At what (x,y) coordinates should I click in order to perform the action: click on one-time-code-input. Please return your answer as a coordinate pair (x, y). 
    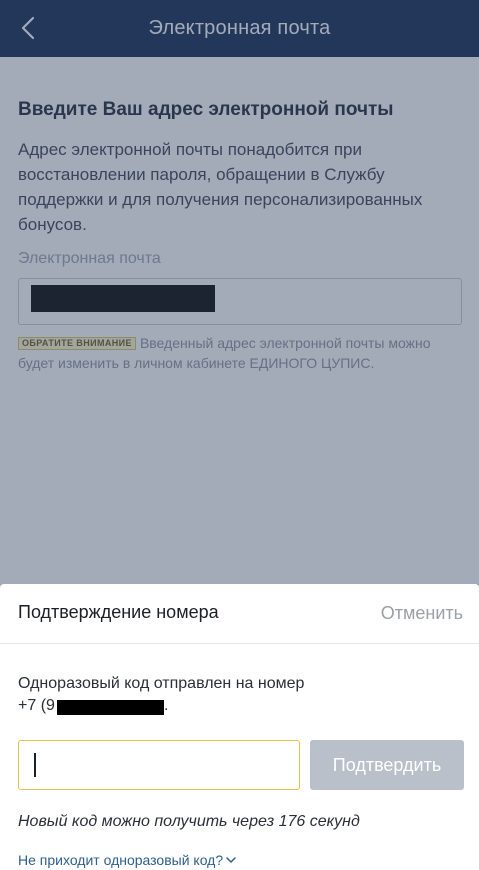
    Looking at the image, I should click on (159, 765).